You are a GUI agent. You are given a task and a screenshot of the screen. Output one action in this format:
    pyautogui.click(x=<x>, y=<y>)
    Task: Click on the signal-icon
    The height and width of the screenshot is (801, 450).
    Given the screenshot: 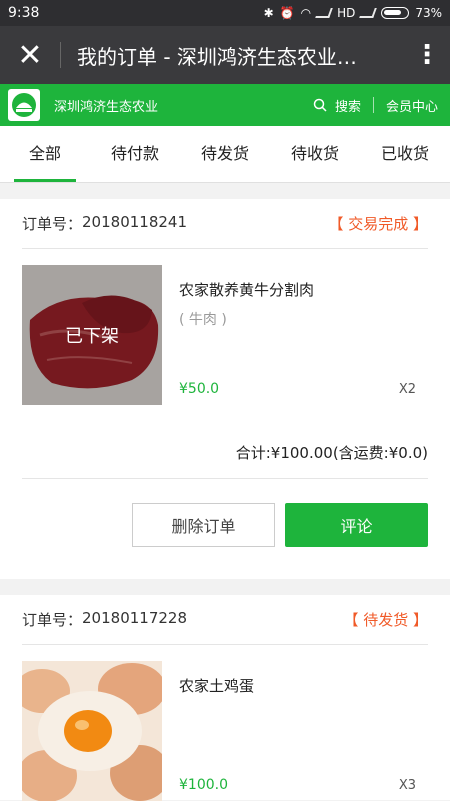 What is the action you would take?
    pyautogui.click(x=324, y=13)
    